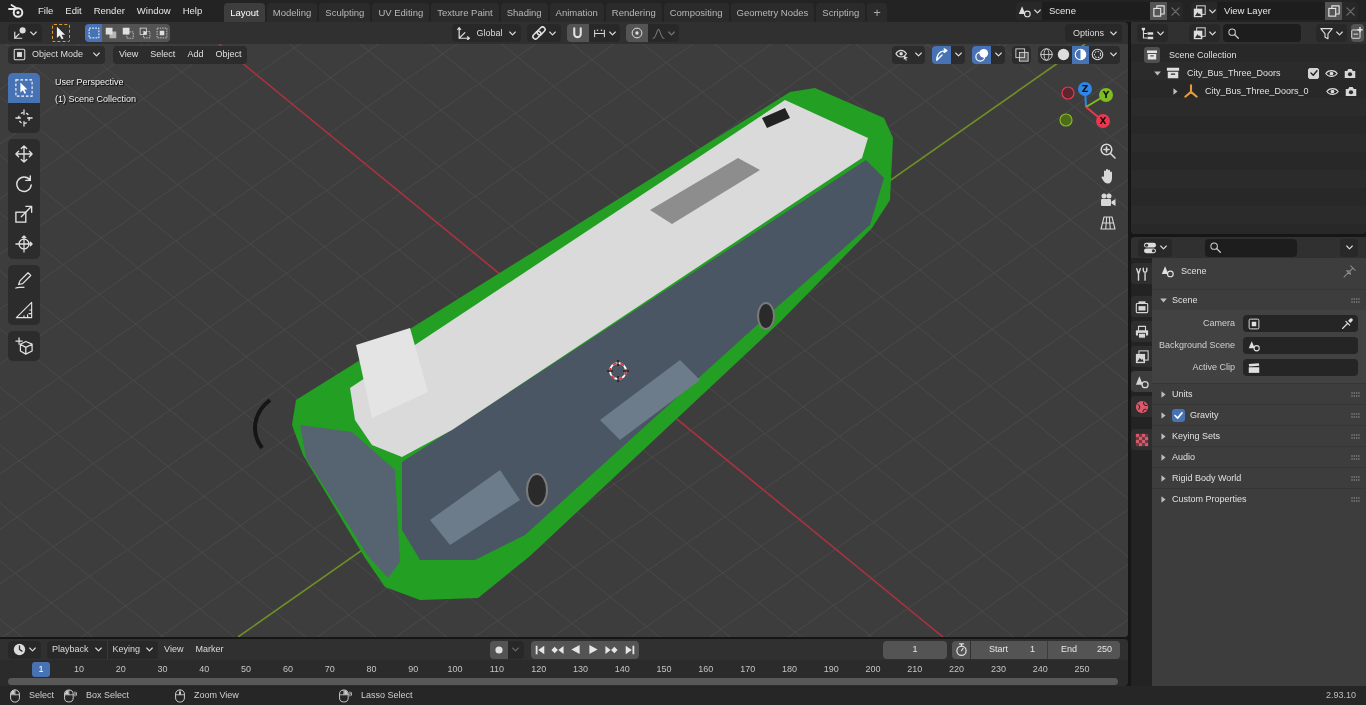  What do you see at coordinates (1204, 11) in the screenshot?
I see `view-layer-type-button` at bounding box center [1204, 11].